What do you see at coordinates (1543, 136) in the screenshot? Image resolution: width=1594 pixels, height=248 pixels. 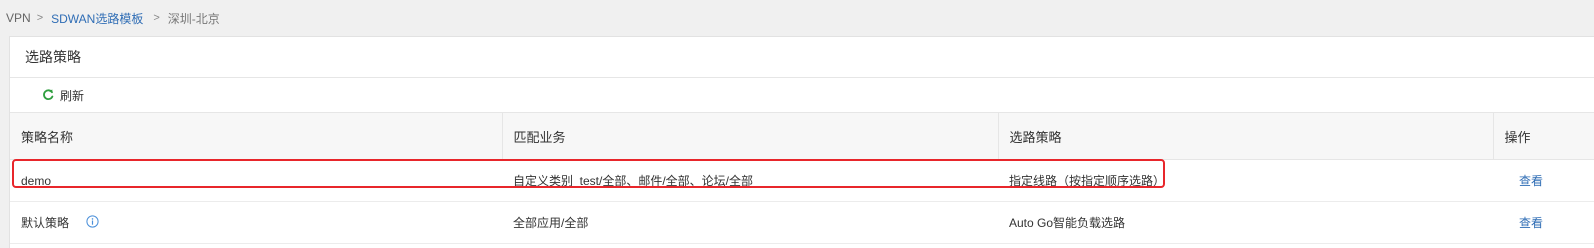 I see `column-header-actions: 操作` at bounding box center [1543, 136].